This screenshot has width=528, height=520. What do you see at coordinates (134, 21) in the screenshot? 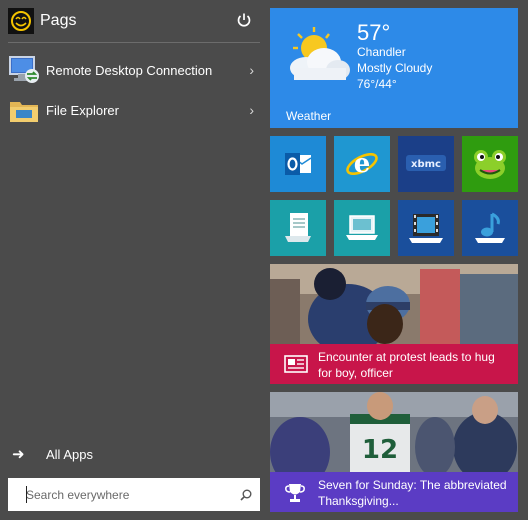
I see `user-account: Pags` at bounding box center [134, 21].